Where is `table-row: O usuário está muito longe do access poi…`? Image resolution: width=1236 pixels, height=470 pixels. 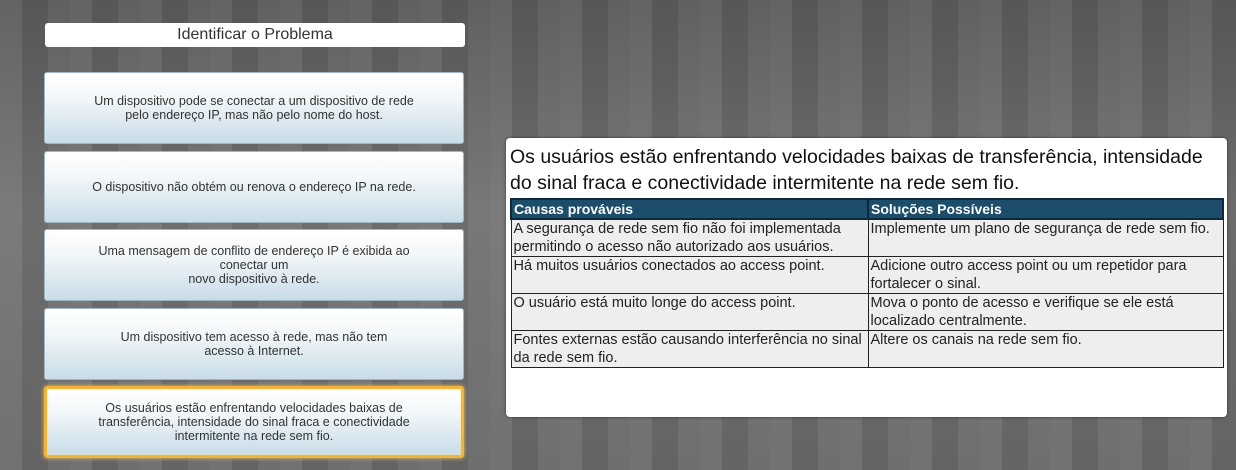 table-row: O usuário está muito longe do access poi… is located at coordinates (867, 312).